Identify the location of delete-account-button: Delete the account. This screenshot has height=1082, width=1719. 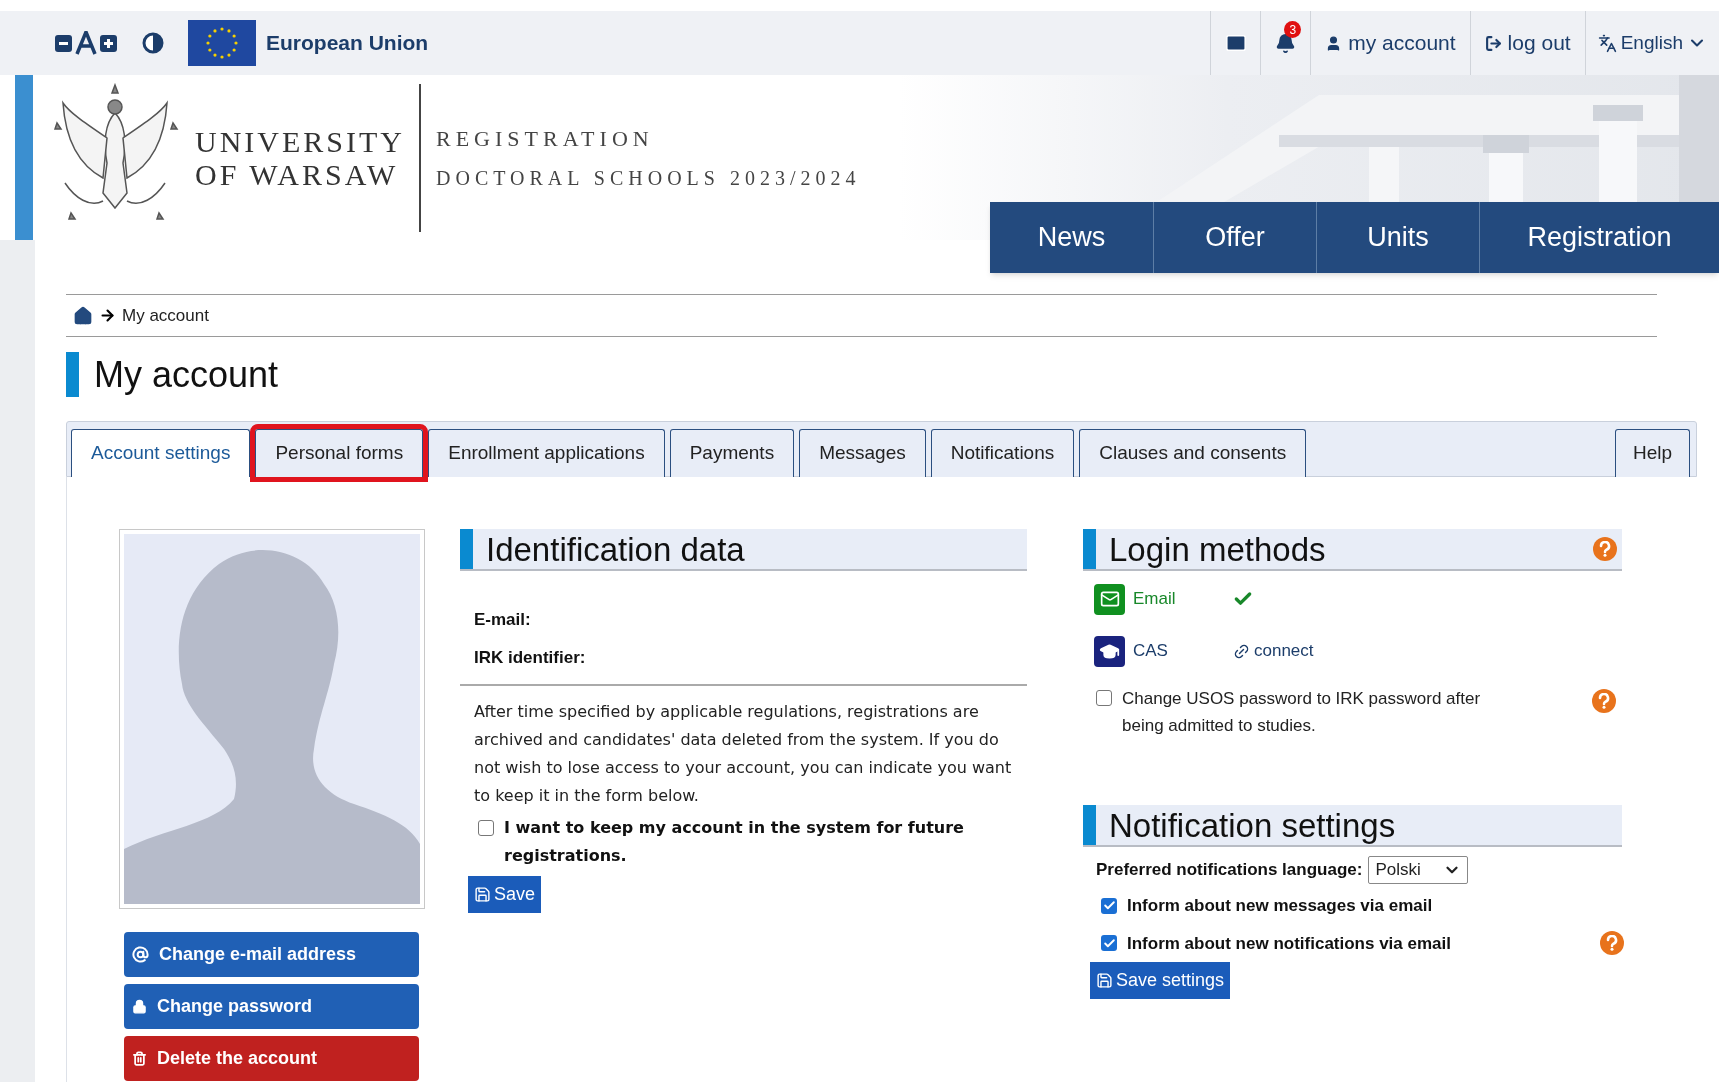
(271, 1058).